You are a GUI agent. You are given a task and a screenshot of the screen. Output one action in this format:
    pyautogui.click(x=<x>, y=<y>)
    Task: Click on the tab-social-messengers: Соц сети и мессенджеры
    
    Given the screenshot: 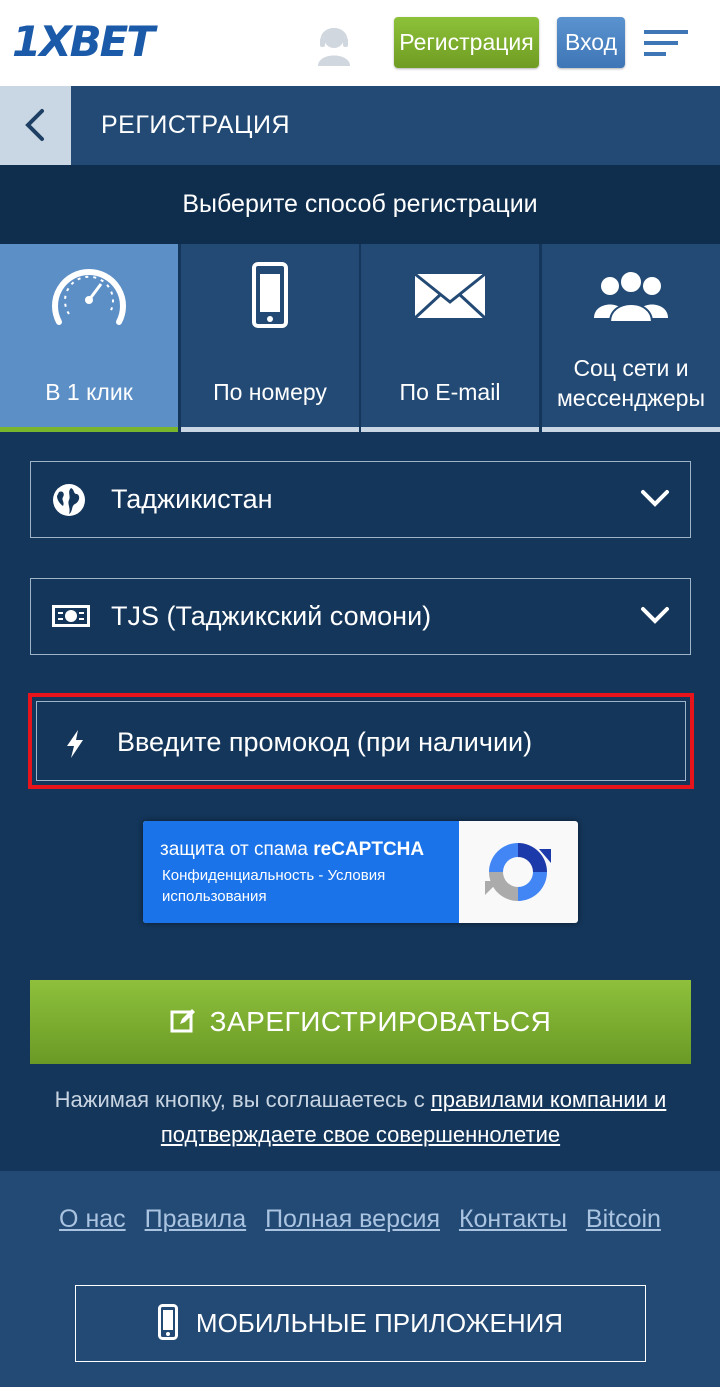 What is the action you would take?
    pyautogui.click(x=631, y=338)
    